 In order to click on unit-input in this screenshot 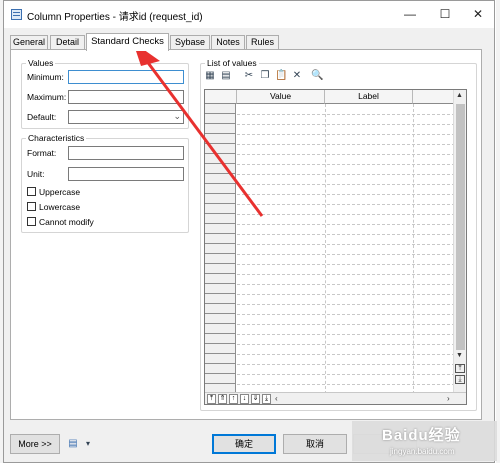, I will do `click(126, 174)`.